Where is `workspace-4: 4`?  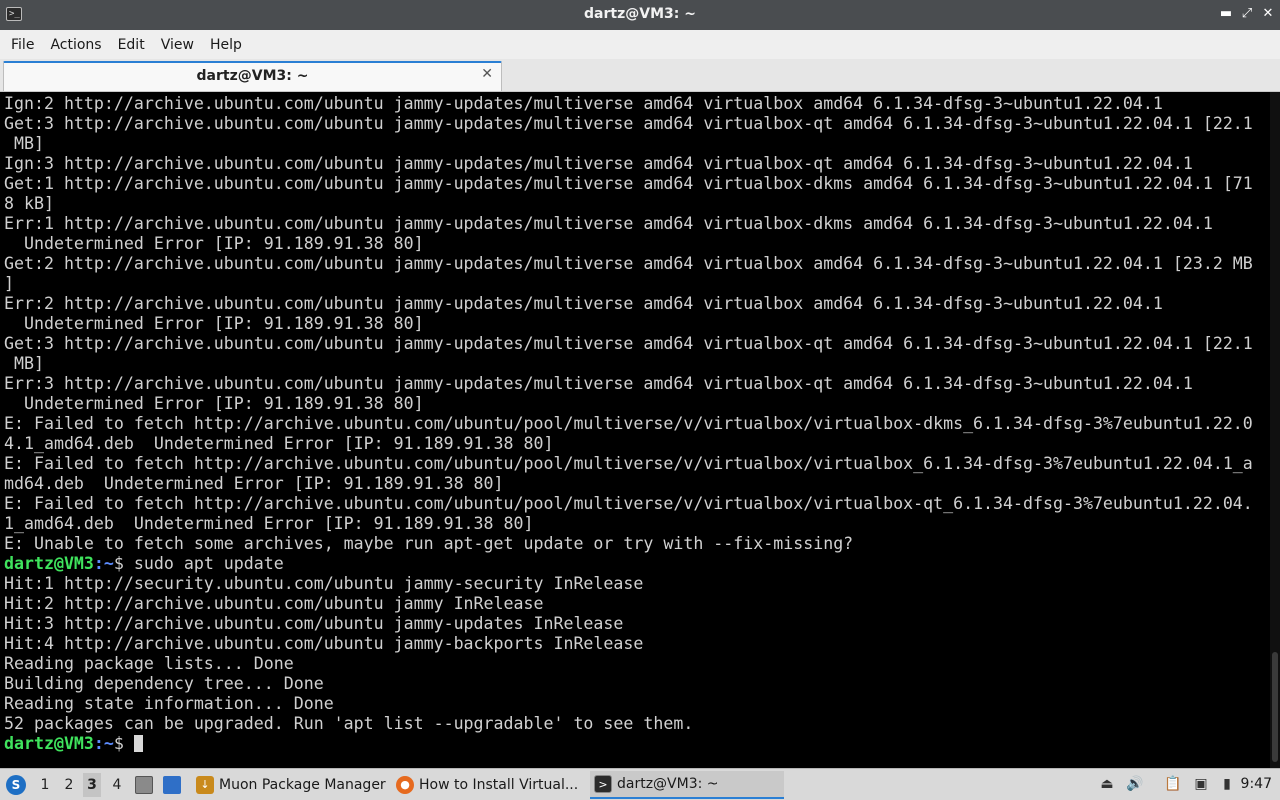 workspace-4: 4 is located at coordinates (117, 785).